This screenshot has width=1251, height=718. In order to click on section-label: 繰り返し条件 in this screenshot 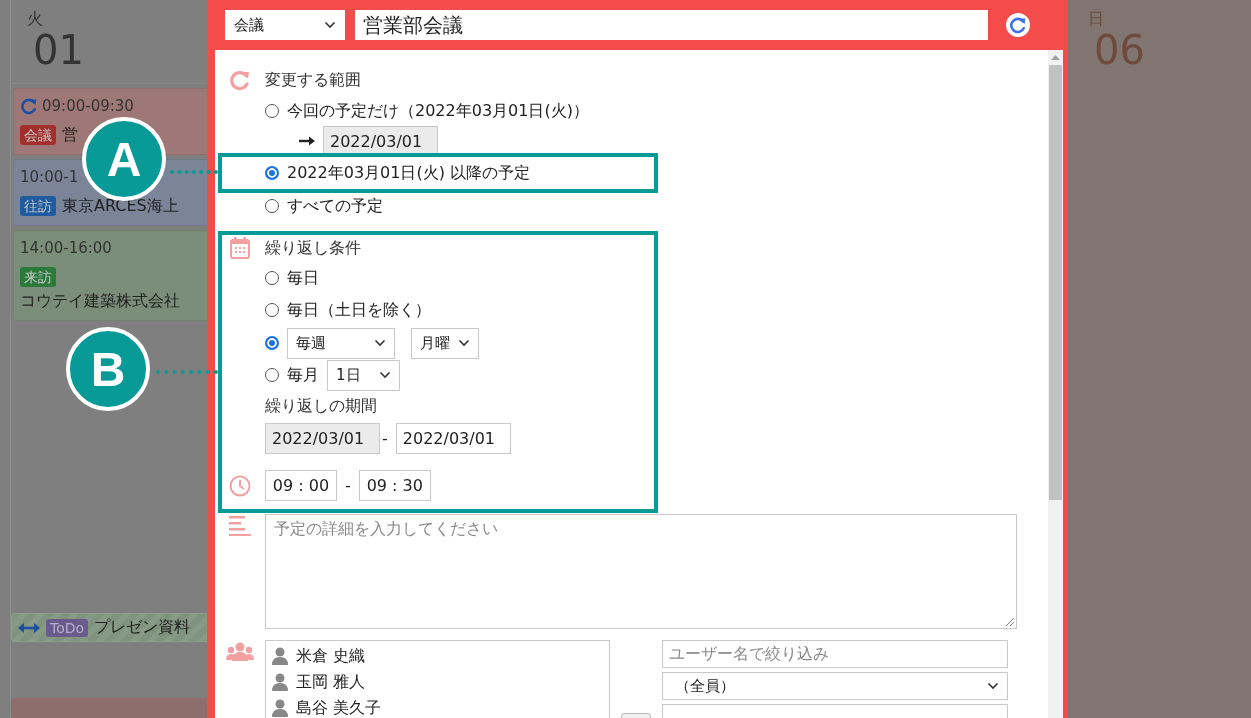, I will do `click(313, 248)`.